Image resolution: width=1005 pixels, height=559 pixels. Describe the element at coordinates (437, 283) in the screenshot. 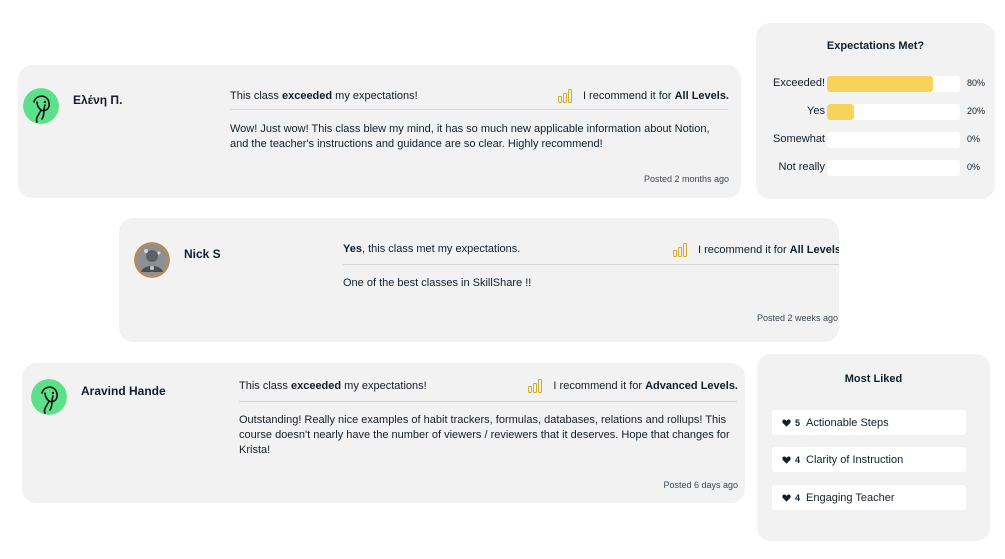

I see `review-body: One of the best classes in SkillShare !!` at that location.